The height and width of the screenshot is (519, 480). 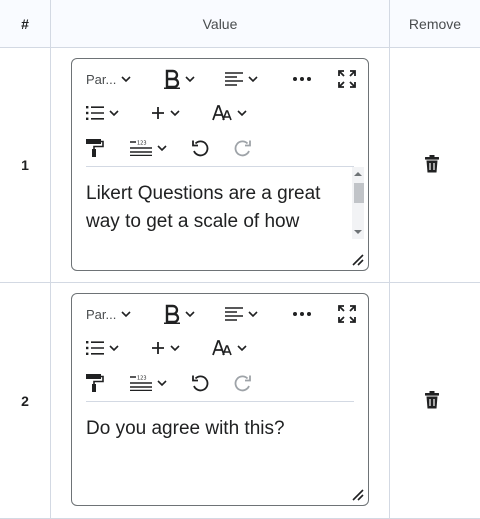 I want to click on column-header-remove: Remove, so click(x=435, y=24).